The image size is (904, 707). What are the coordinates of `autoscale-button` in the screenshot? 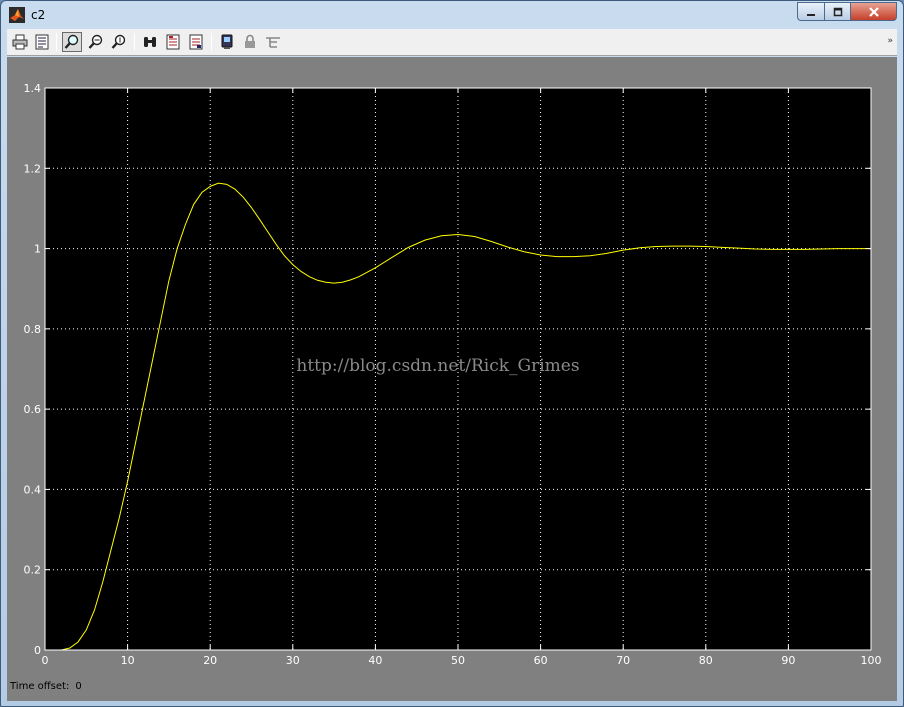 It's located at (150, 42).